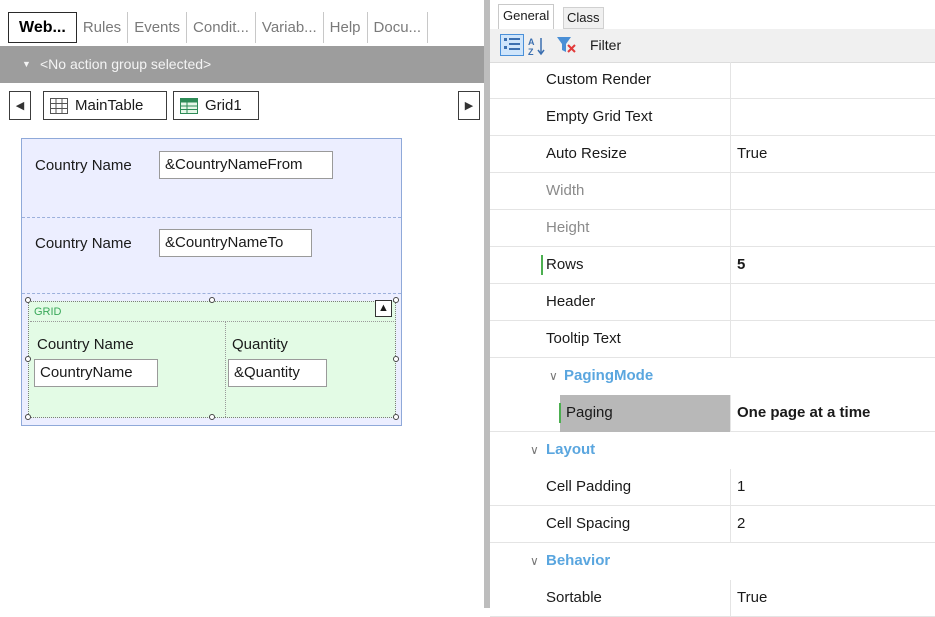 Image resolution: width=935 pixels, height=617 pixels. What do you see at coordinates (712, 598) in the screenshot?
I see `property-row: Sortable True` at bounding box center [712, 598].